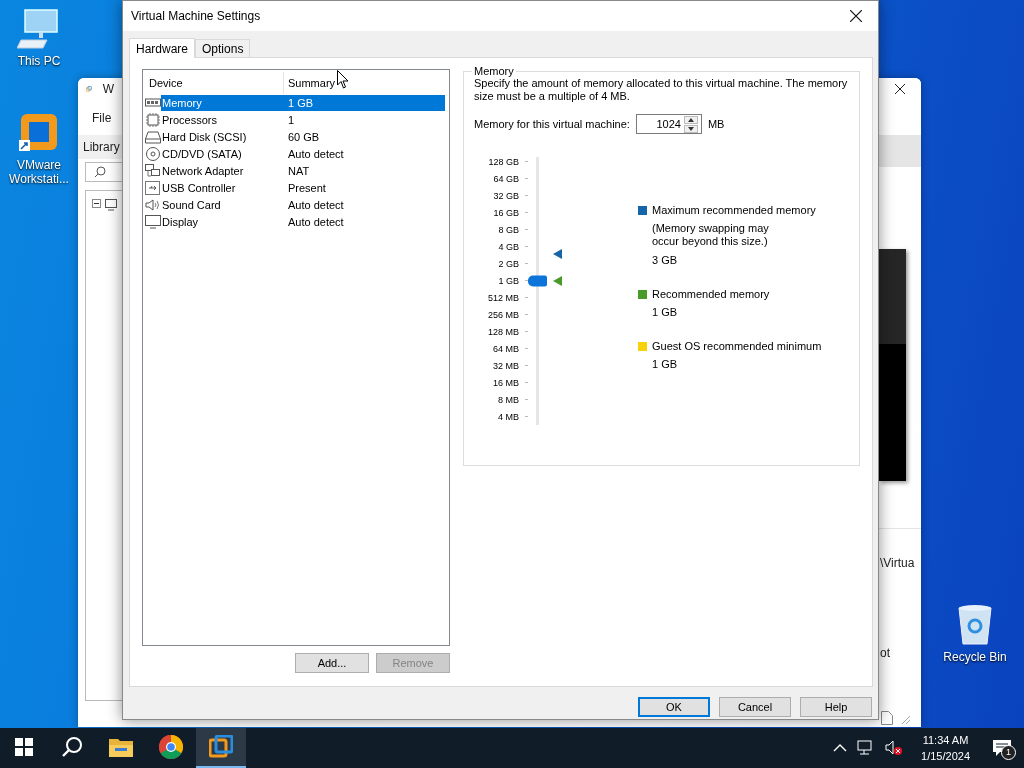 The height and width of the screenshot is (768, 1024). What do you see at coordinates (506, 348) in the screenshot?
I see `scale-label: 64 MB` at bounding box center [506, 348].